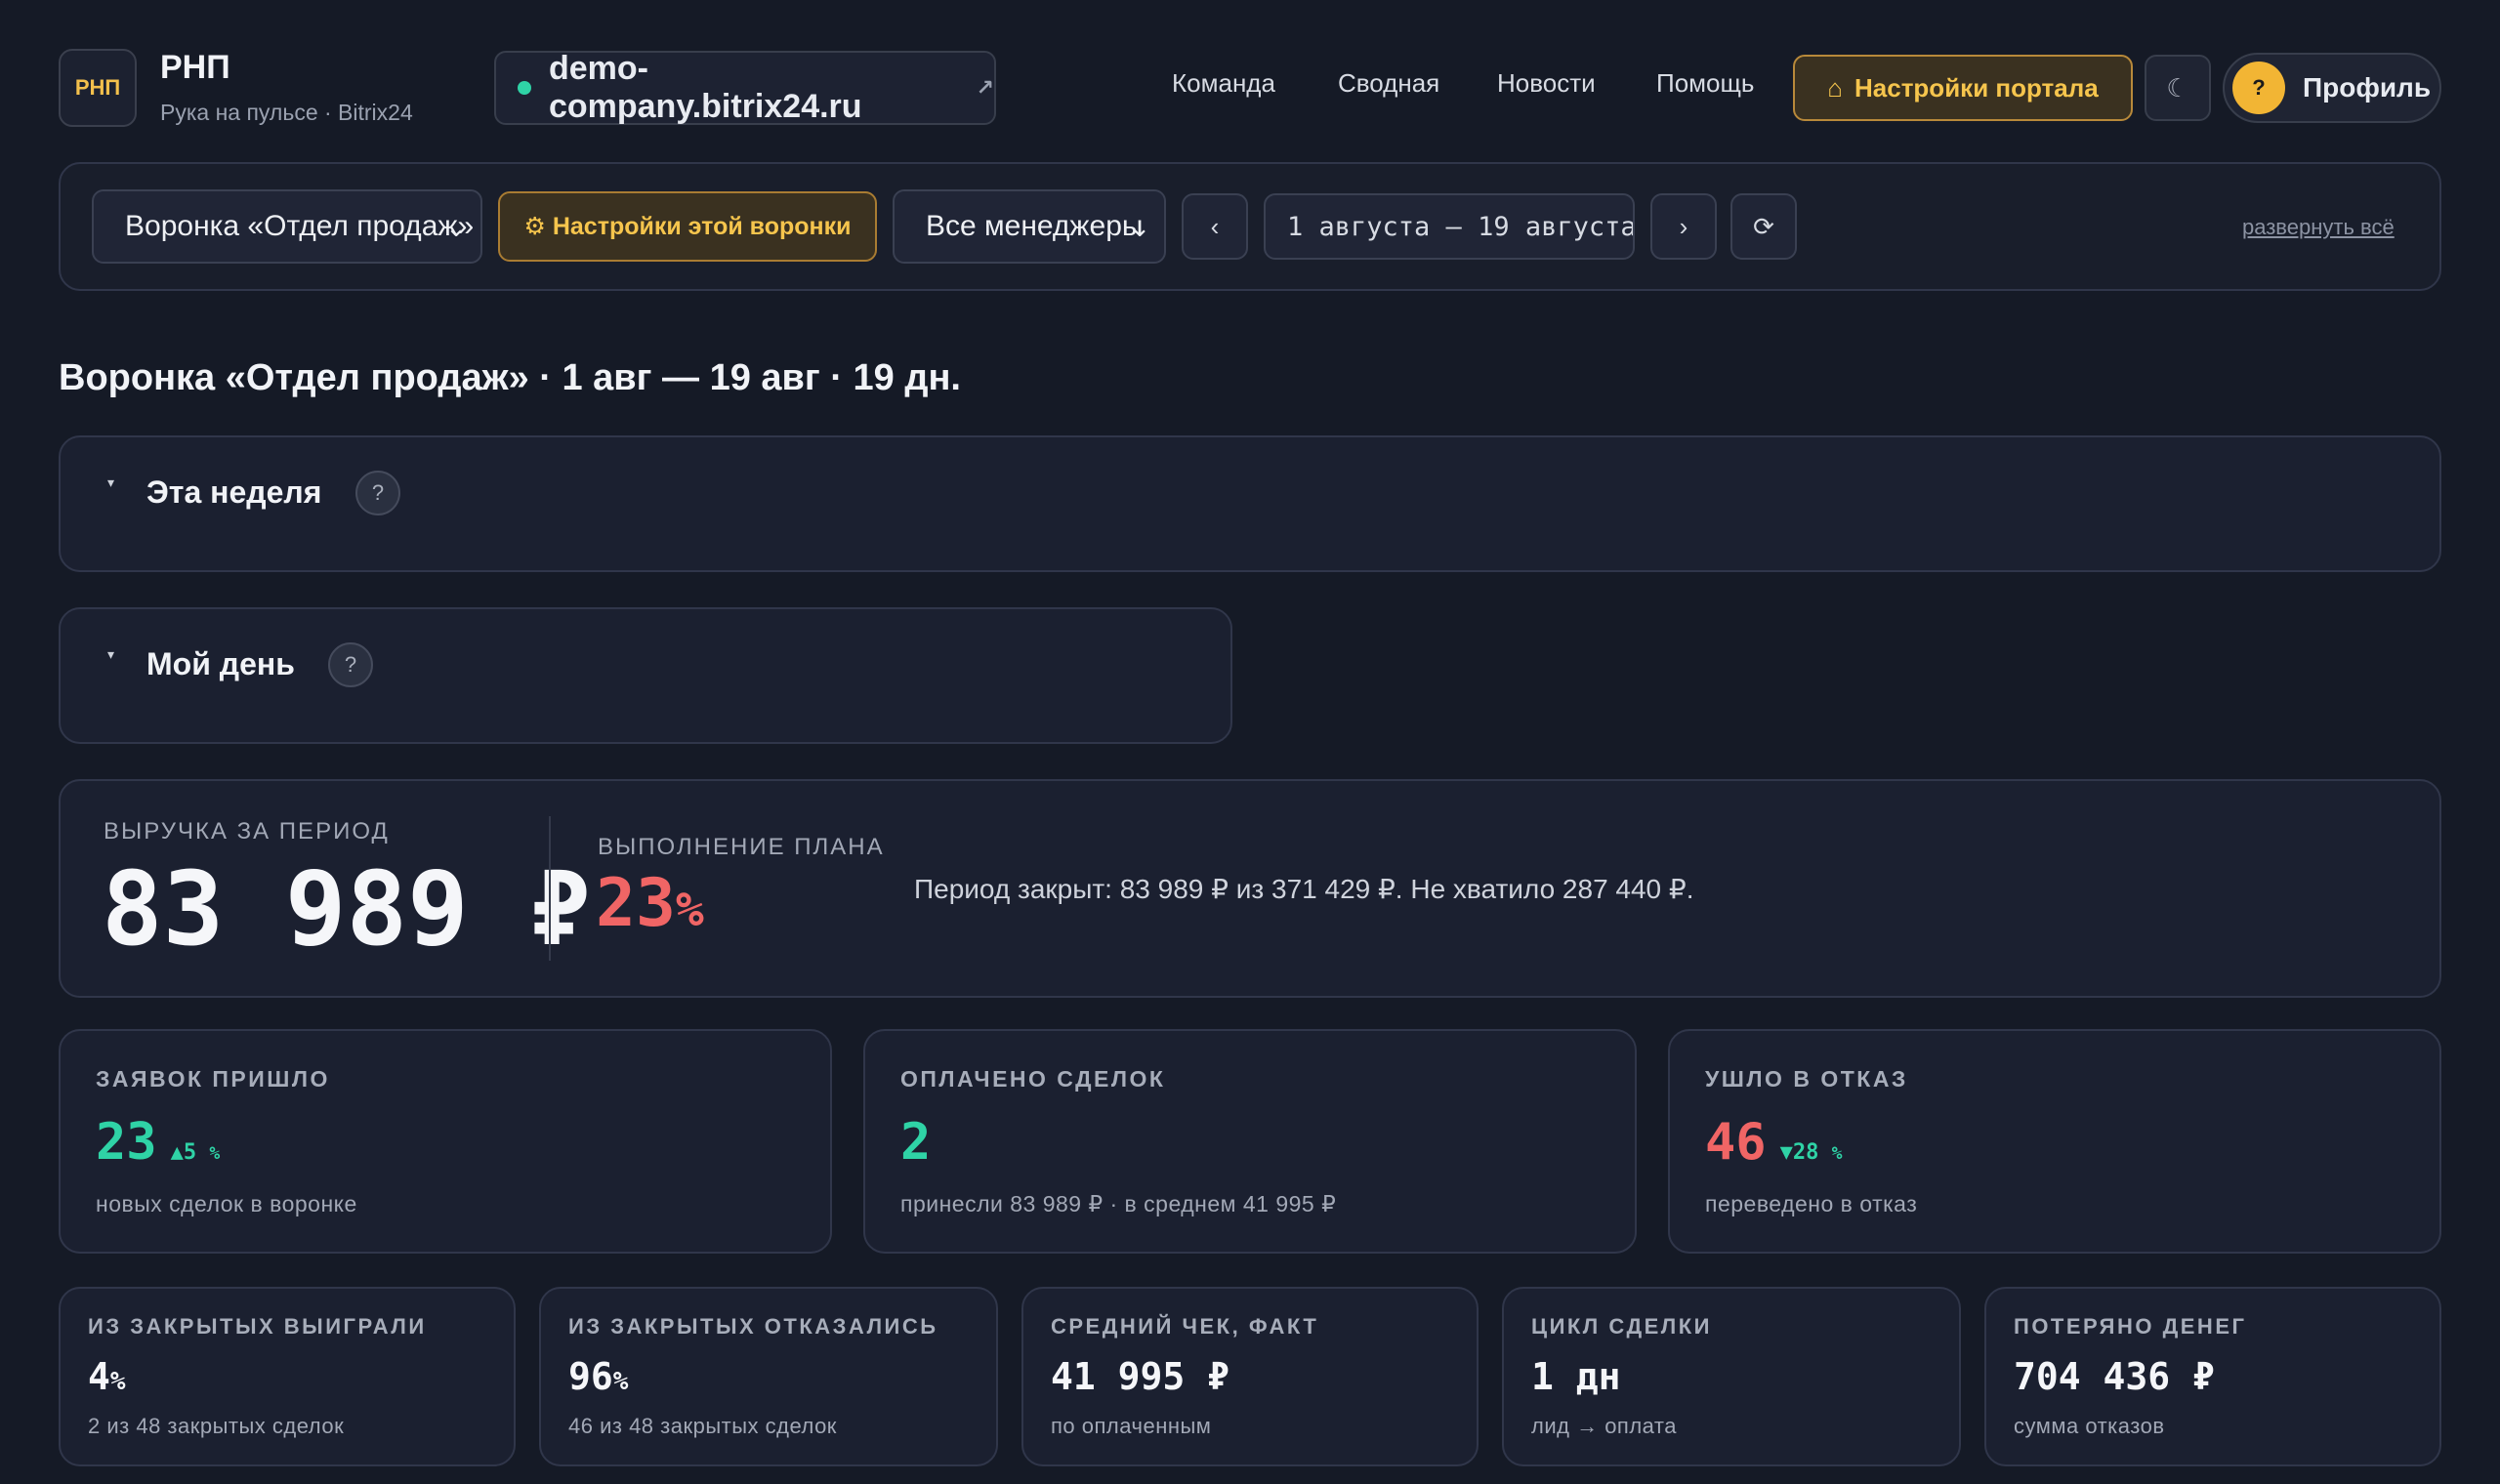  I want to click on mini-label: ИЗ ЗАКРЫТЫХ ВЫИГРАЛИ, so click(257, 1327).